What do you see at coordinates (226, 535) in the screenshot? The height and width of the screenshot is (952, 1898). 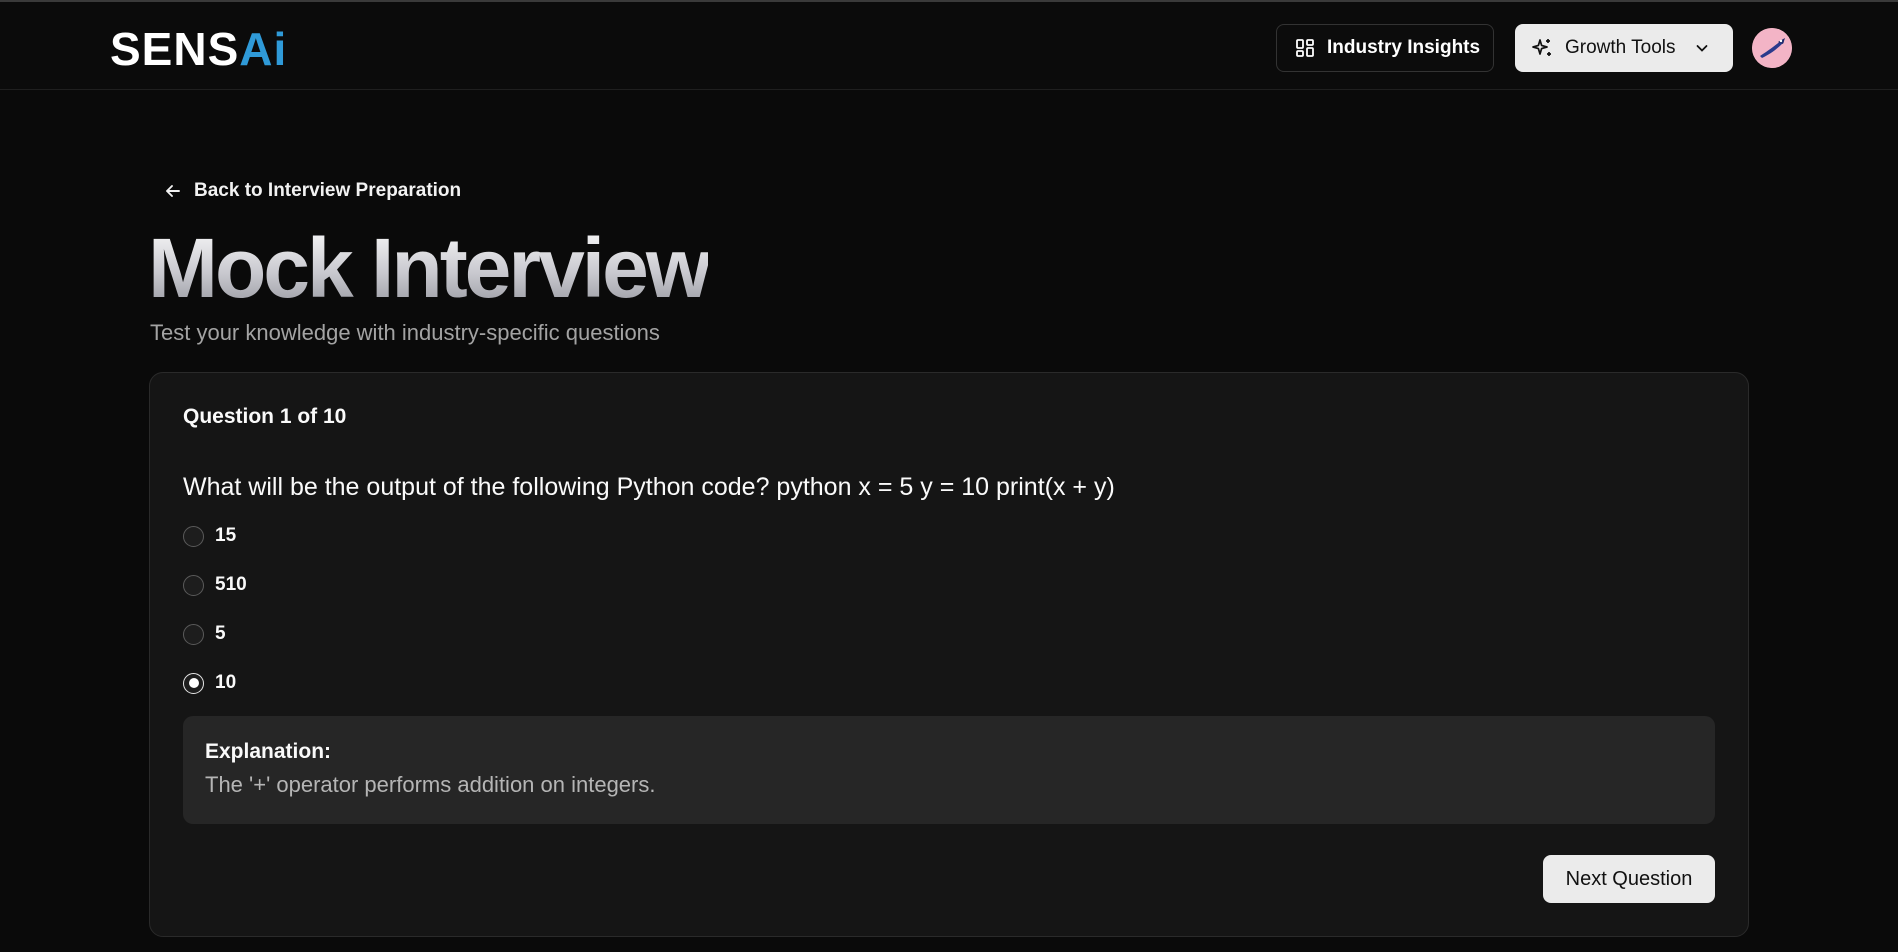 I see `answer-option-label: 15` at bounding box center [226, 535].